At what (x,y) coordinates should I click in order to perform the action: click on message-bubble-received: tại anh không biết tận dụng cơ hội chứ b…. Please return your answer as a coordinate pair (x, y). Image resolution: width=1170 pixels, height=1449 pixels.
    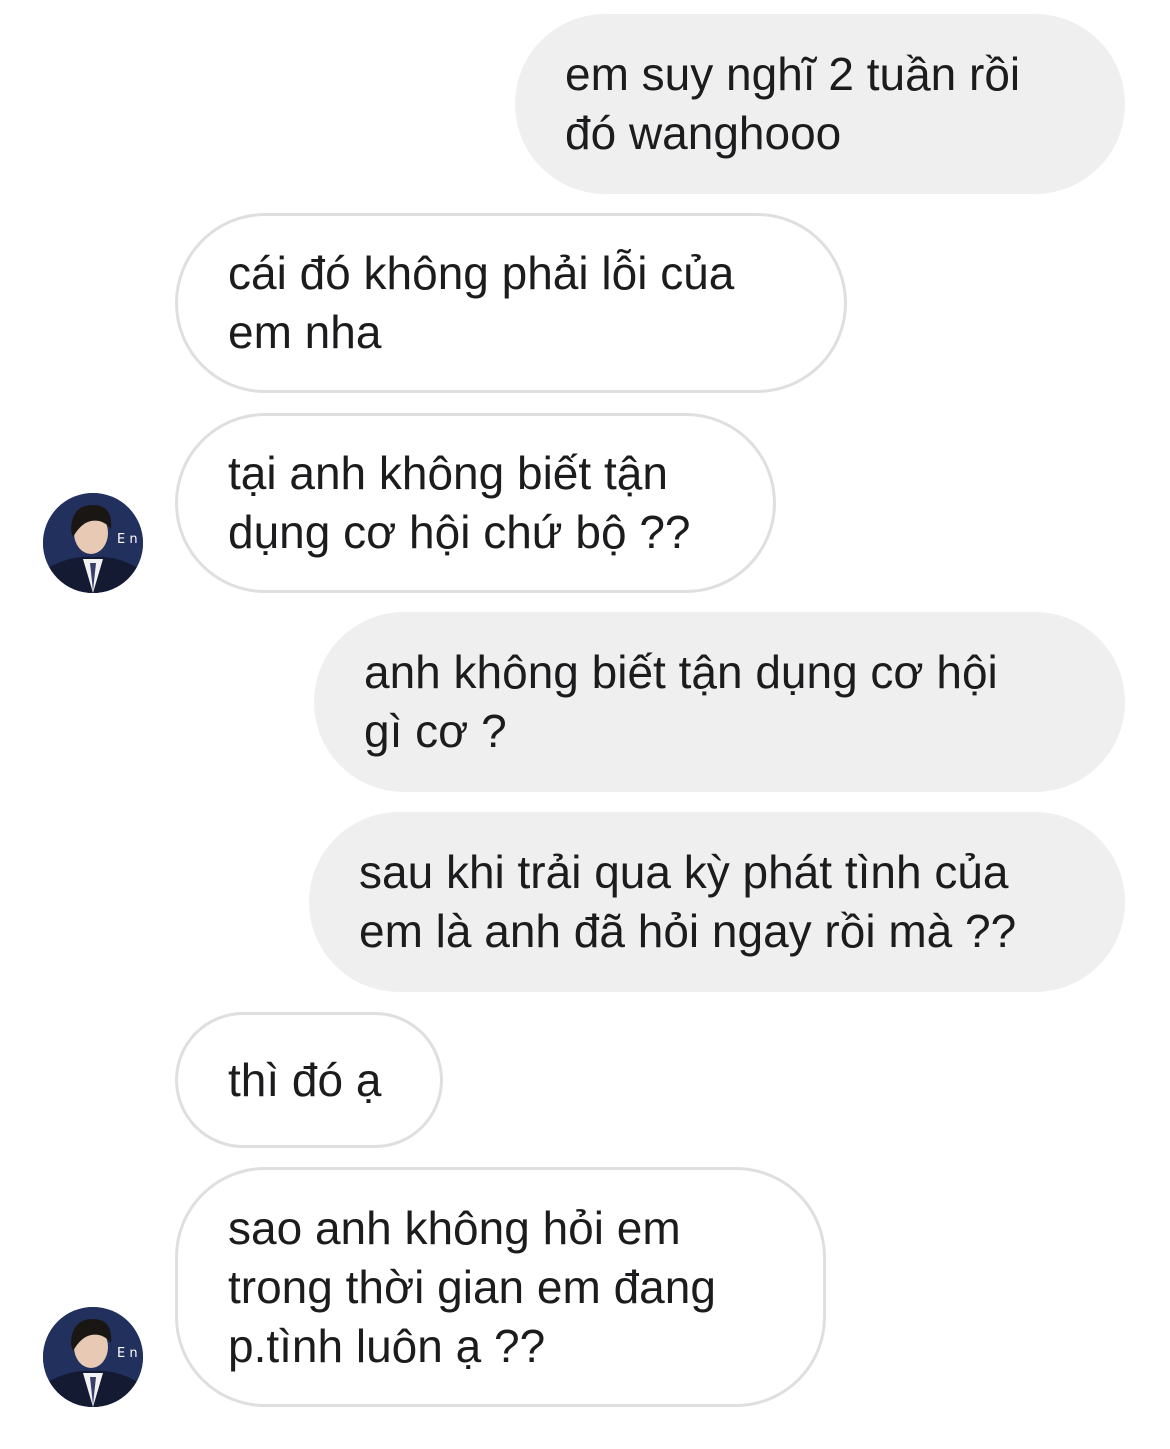
    Looking at the image, I should click on (475, 503).